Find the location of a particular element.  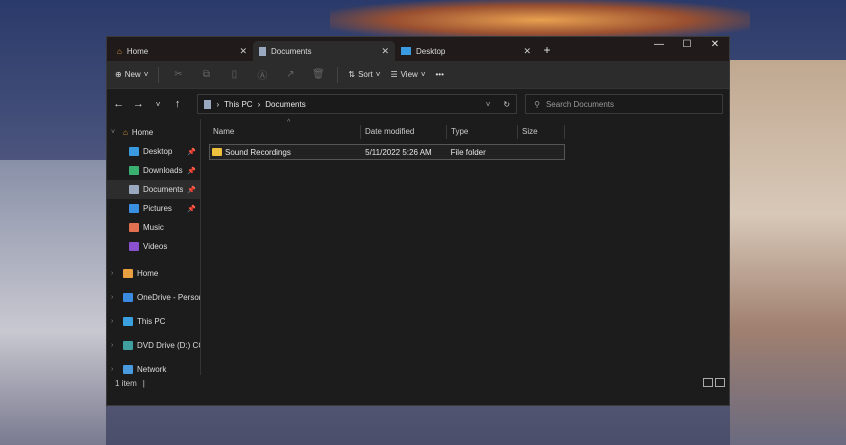

delete-icon: 🗑 is located at coordinates (318, 74).